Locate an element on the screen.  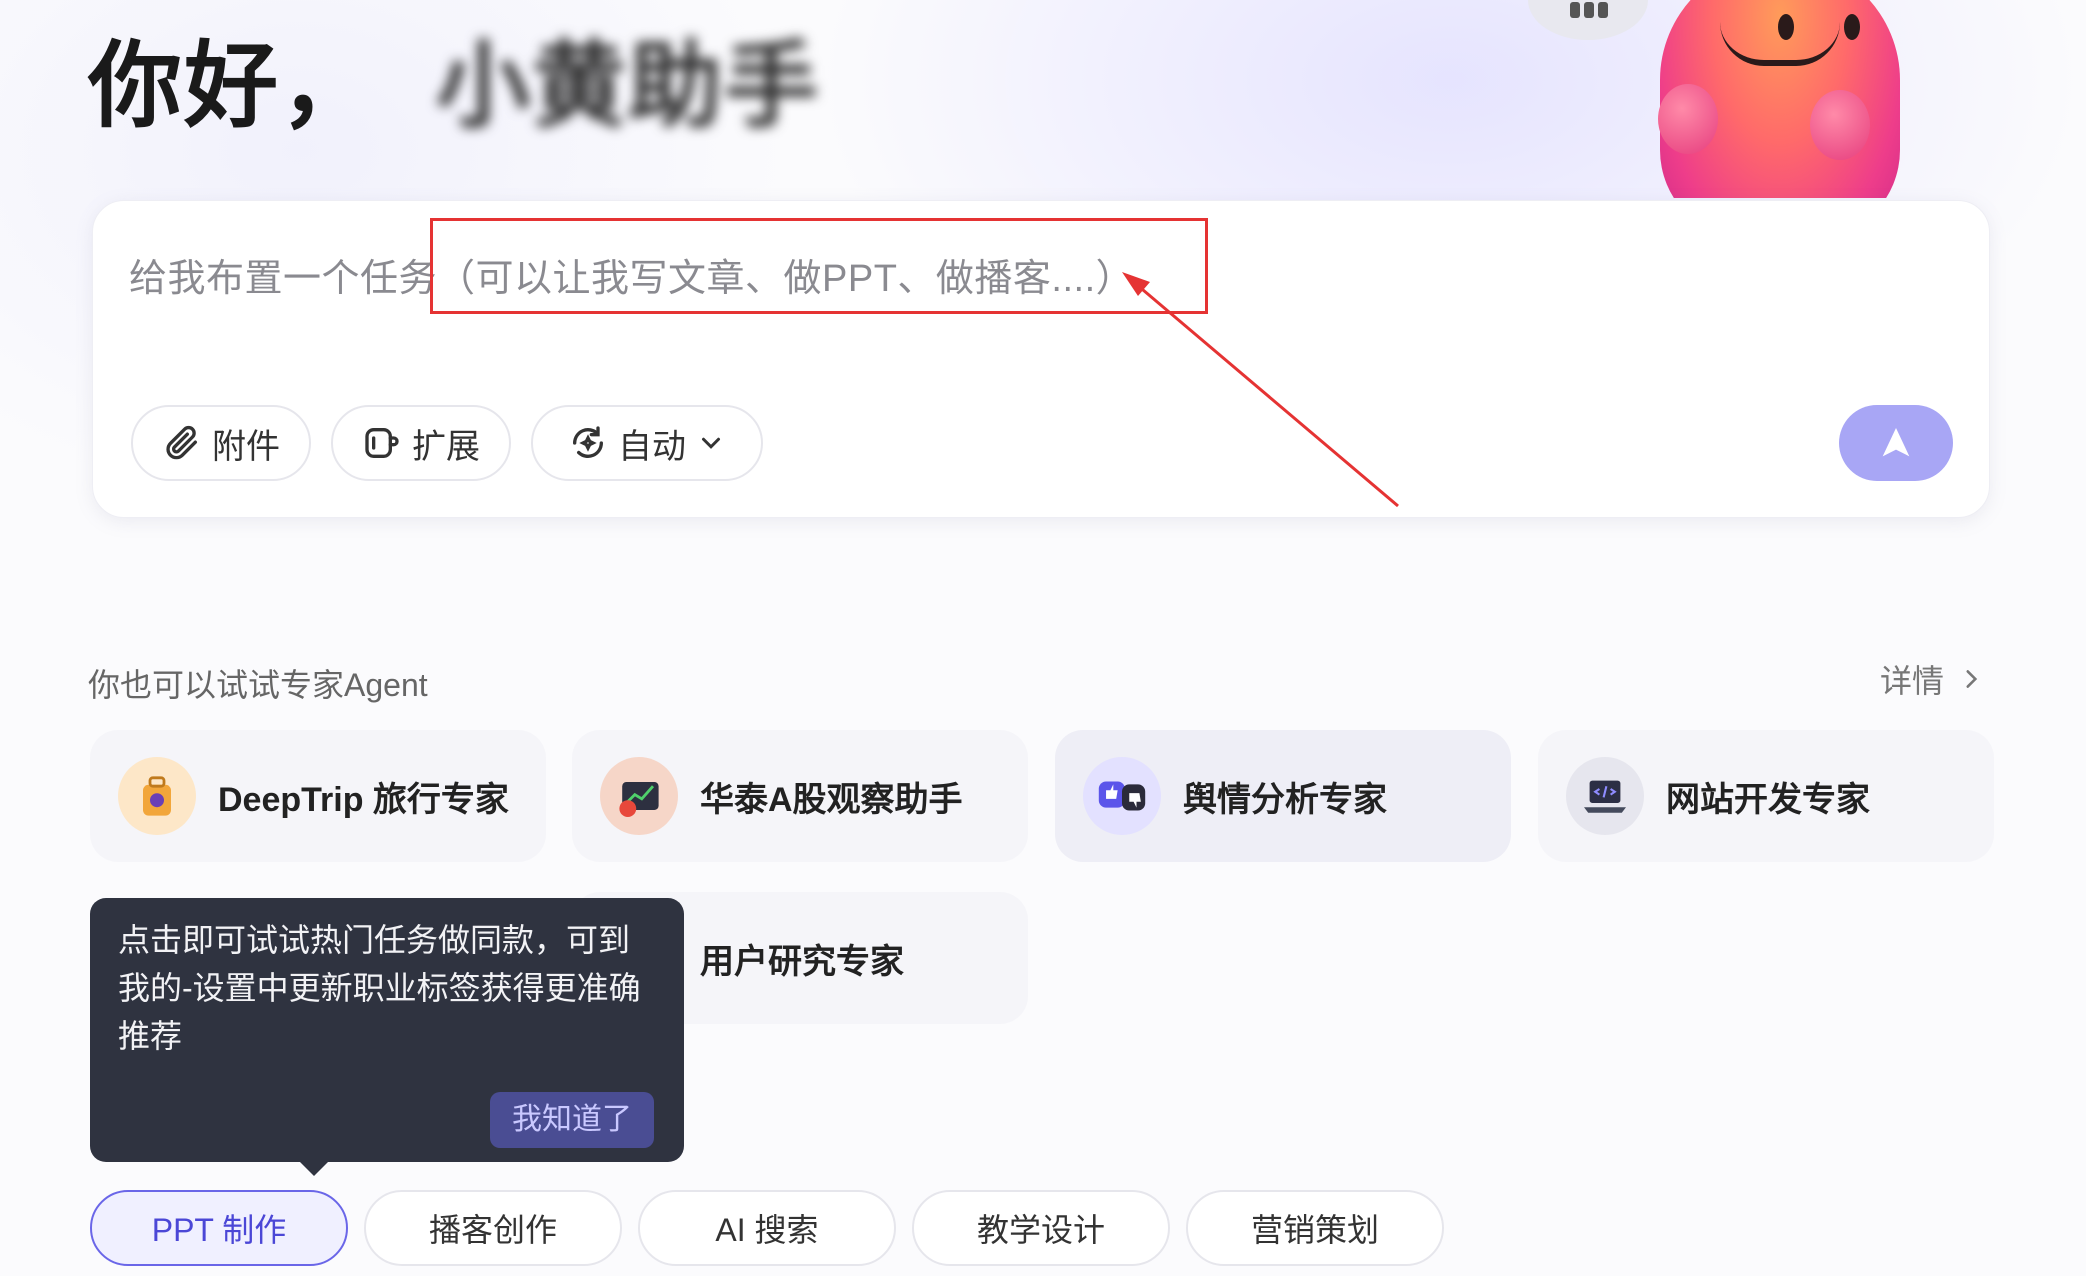
speech-bubble-icon is located at coordinates (1588, 20).